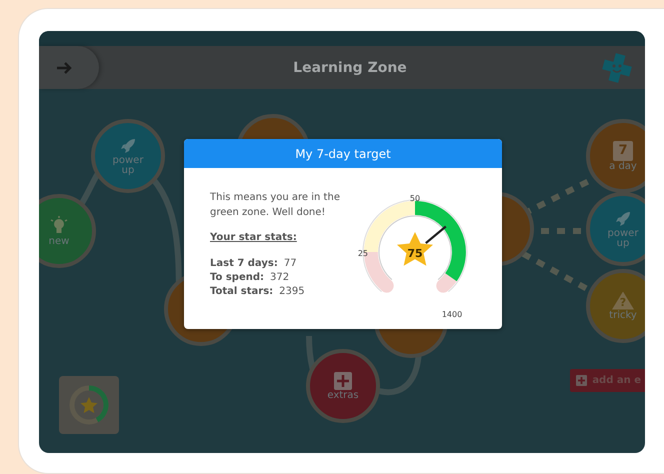  I want to click on map-node: ? tricky, so click(615, 306).